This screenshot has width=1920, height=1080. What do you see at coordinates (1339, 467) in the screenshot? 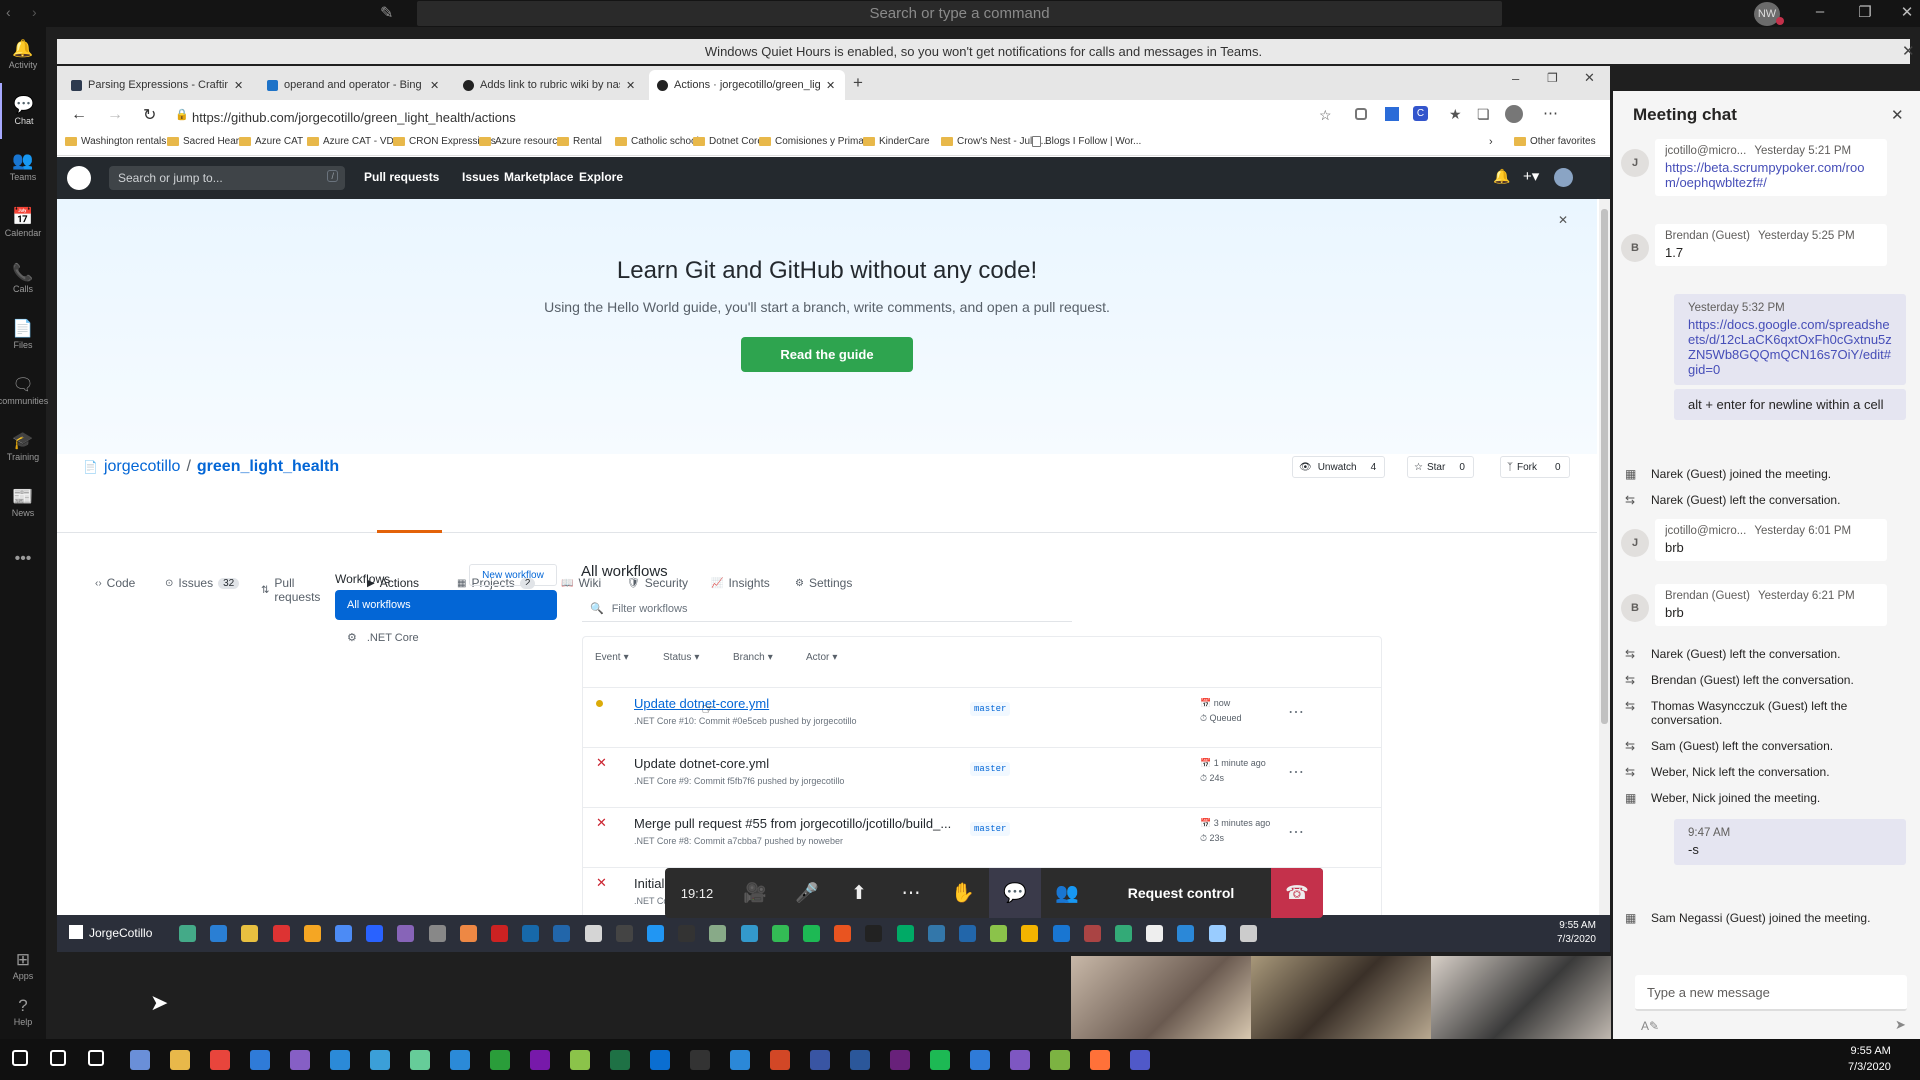
I see `unwatch-button: 👁 Unwatch 4` at bounding box center [1339, 467].